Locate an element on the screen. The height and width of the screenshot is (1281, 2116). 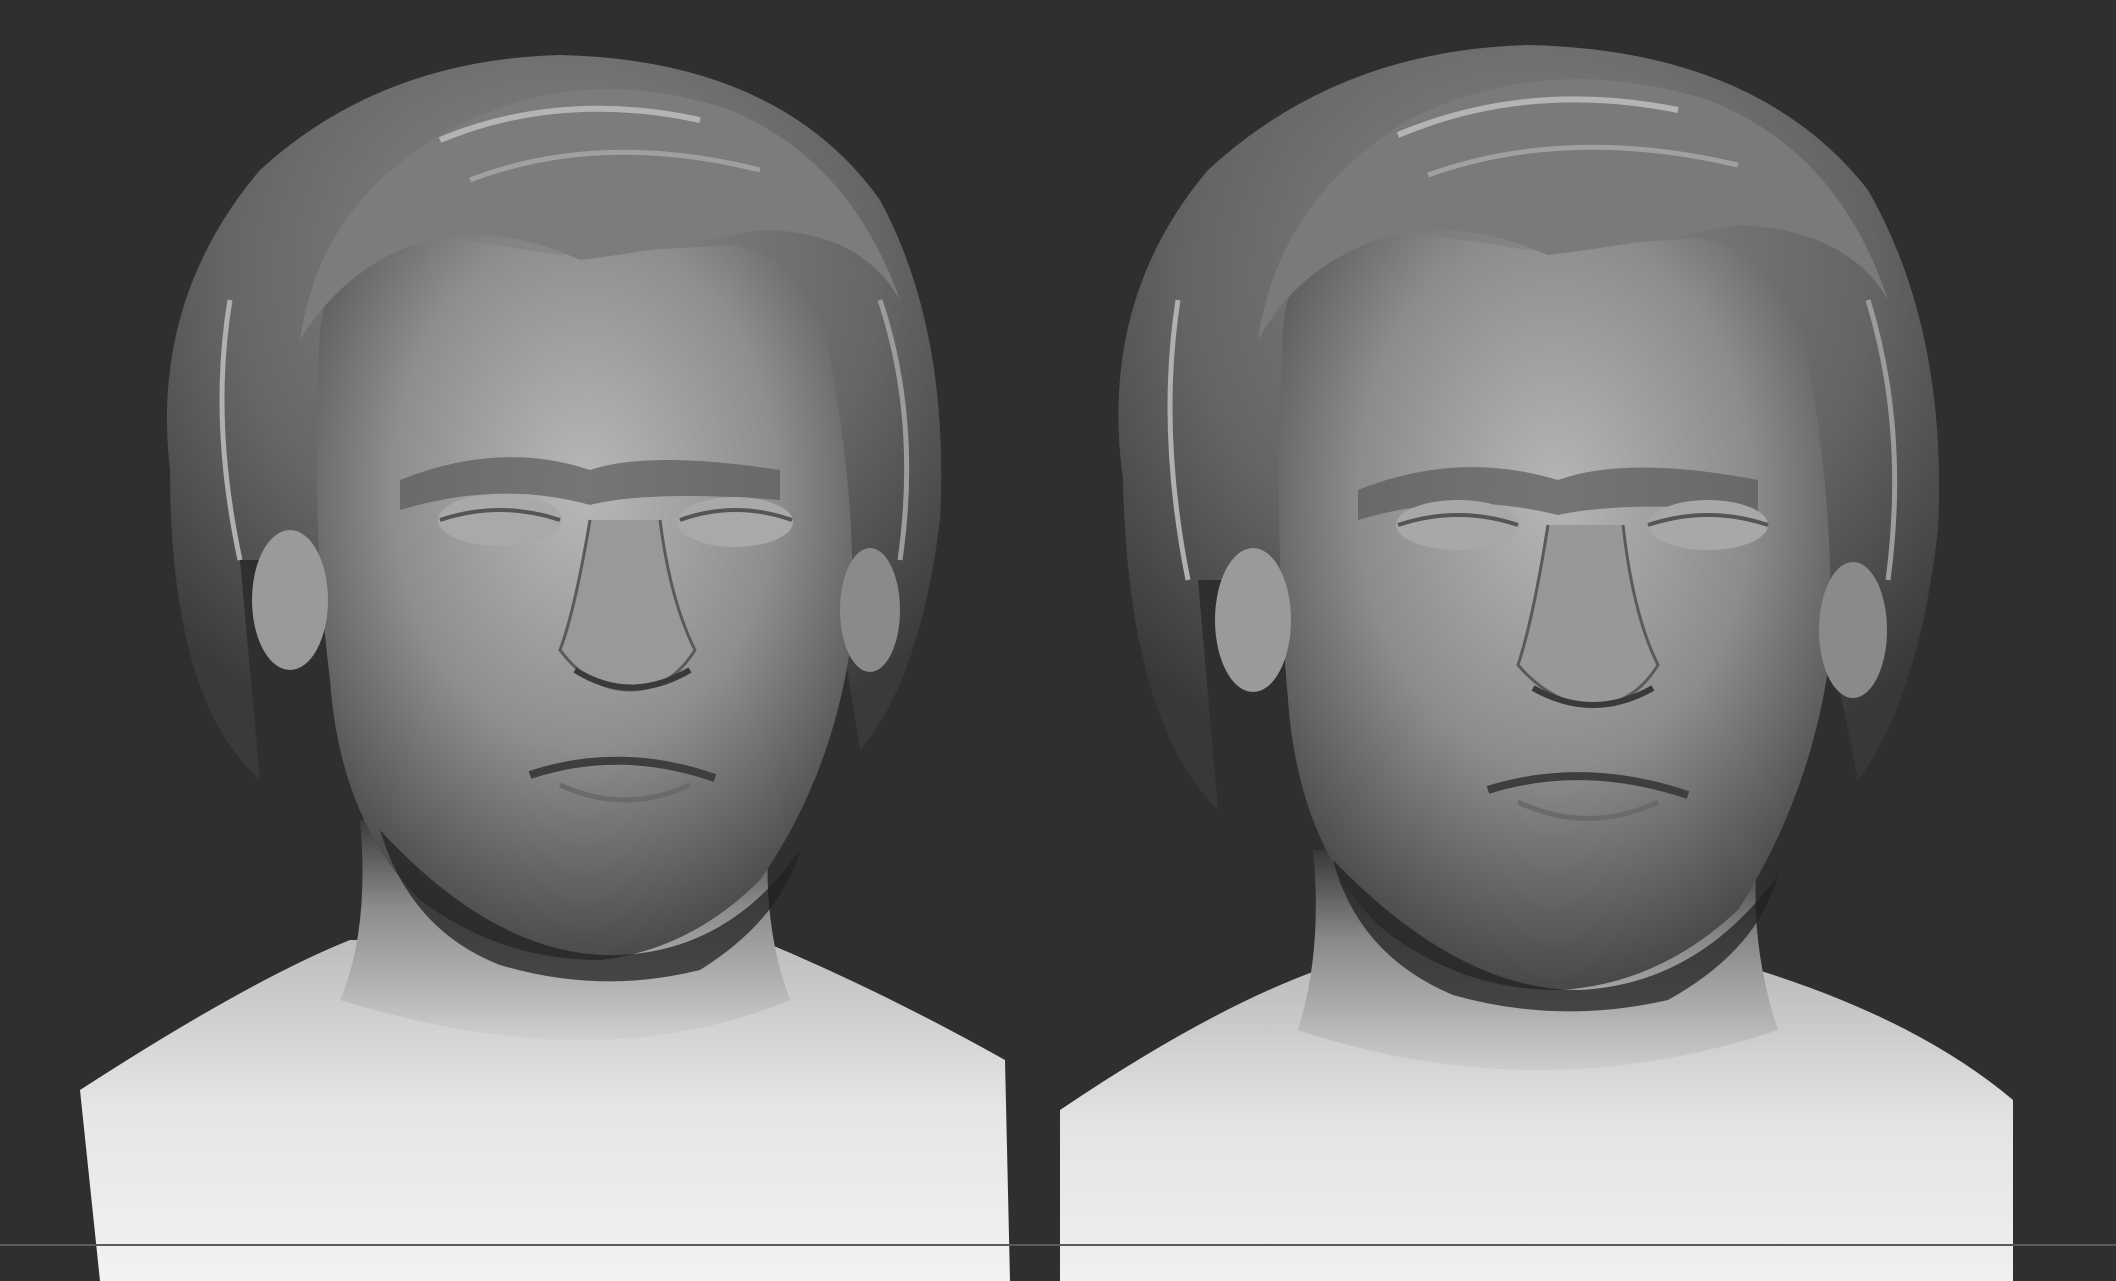
ground-plane-line is located at coordinates (1058, 1245).